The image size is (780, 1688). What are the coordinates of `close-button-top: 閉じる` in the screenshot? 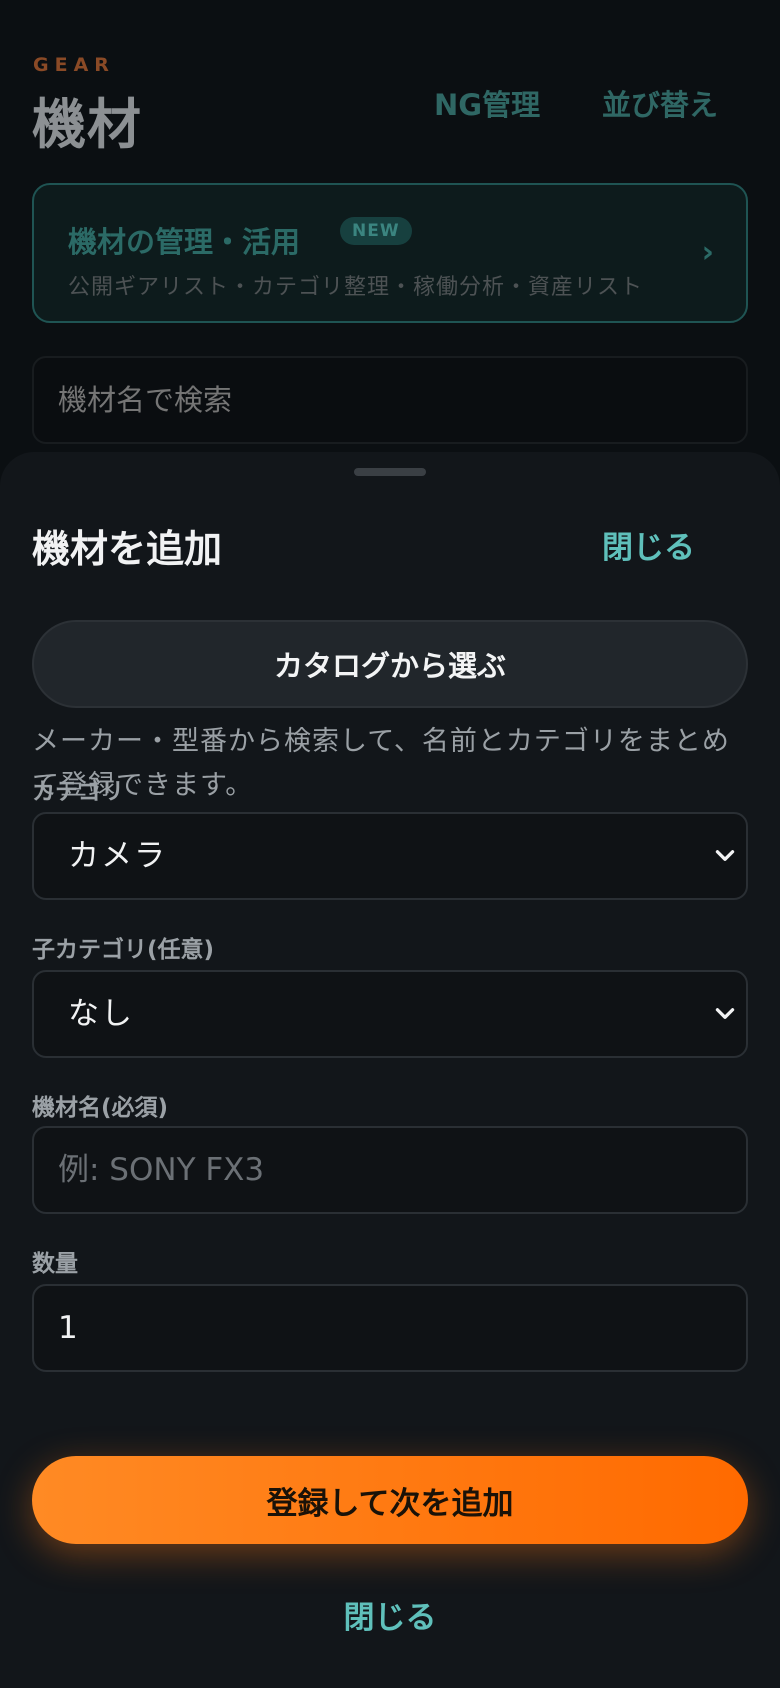 It's located at (648, 544).